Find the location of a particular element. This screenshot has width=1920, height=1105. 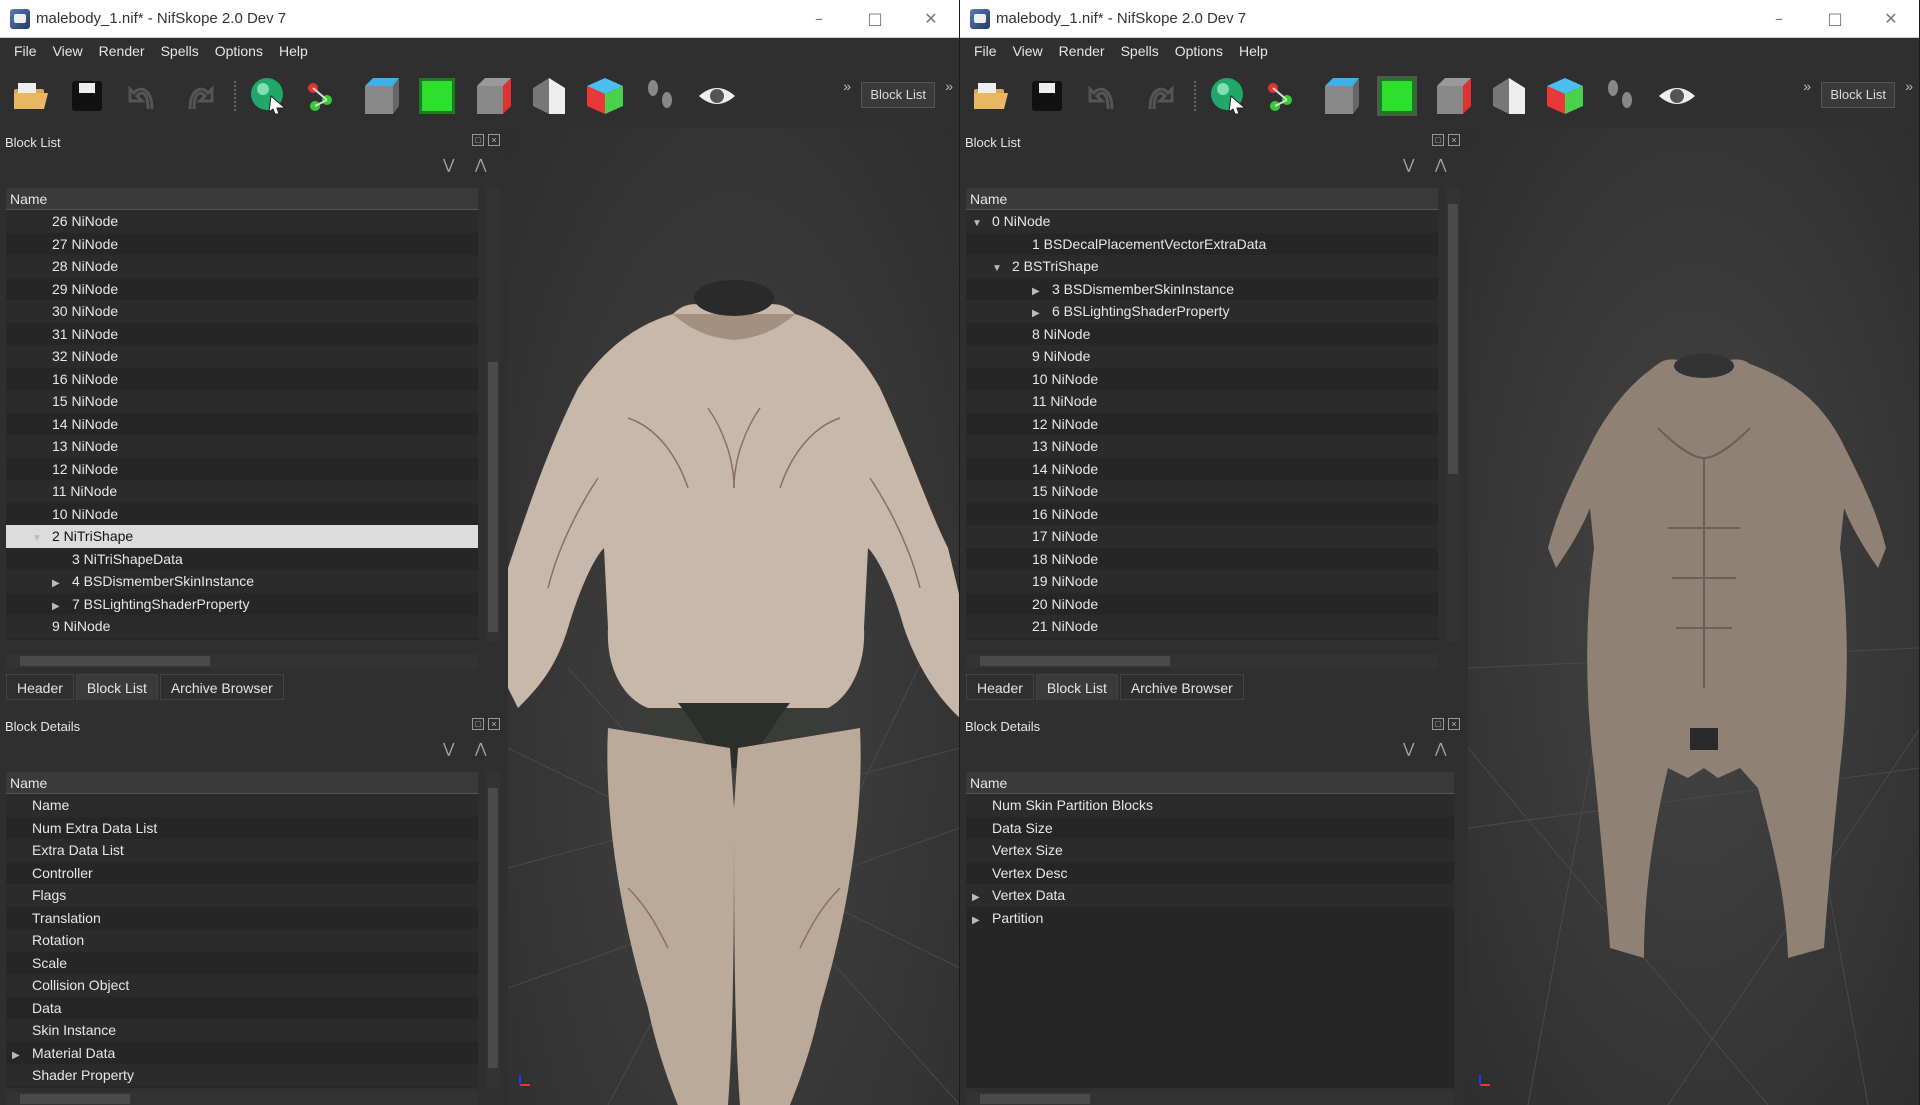

tab-header: Header is located at coordinates (1000, 687).